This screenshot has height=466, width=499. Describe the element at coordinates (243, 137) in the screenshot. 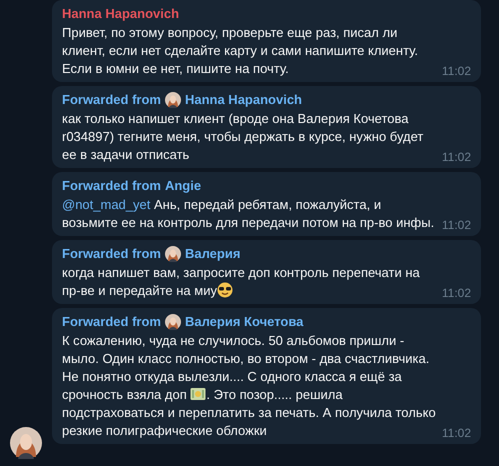

I see `message-text: как только напишет клиент (вроде она Валерия Кочетова r034897) тегните меня, чтобы держать в курсе, нужно будет ее в задачи отписать` at that location.